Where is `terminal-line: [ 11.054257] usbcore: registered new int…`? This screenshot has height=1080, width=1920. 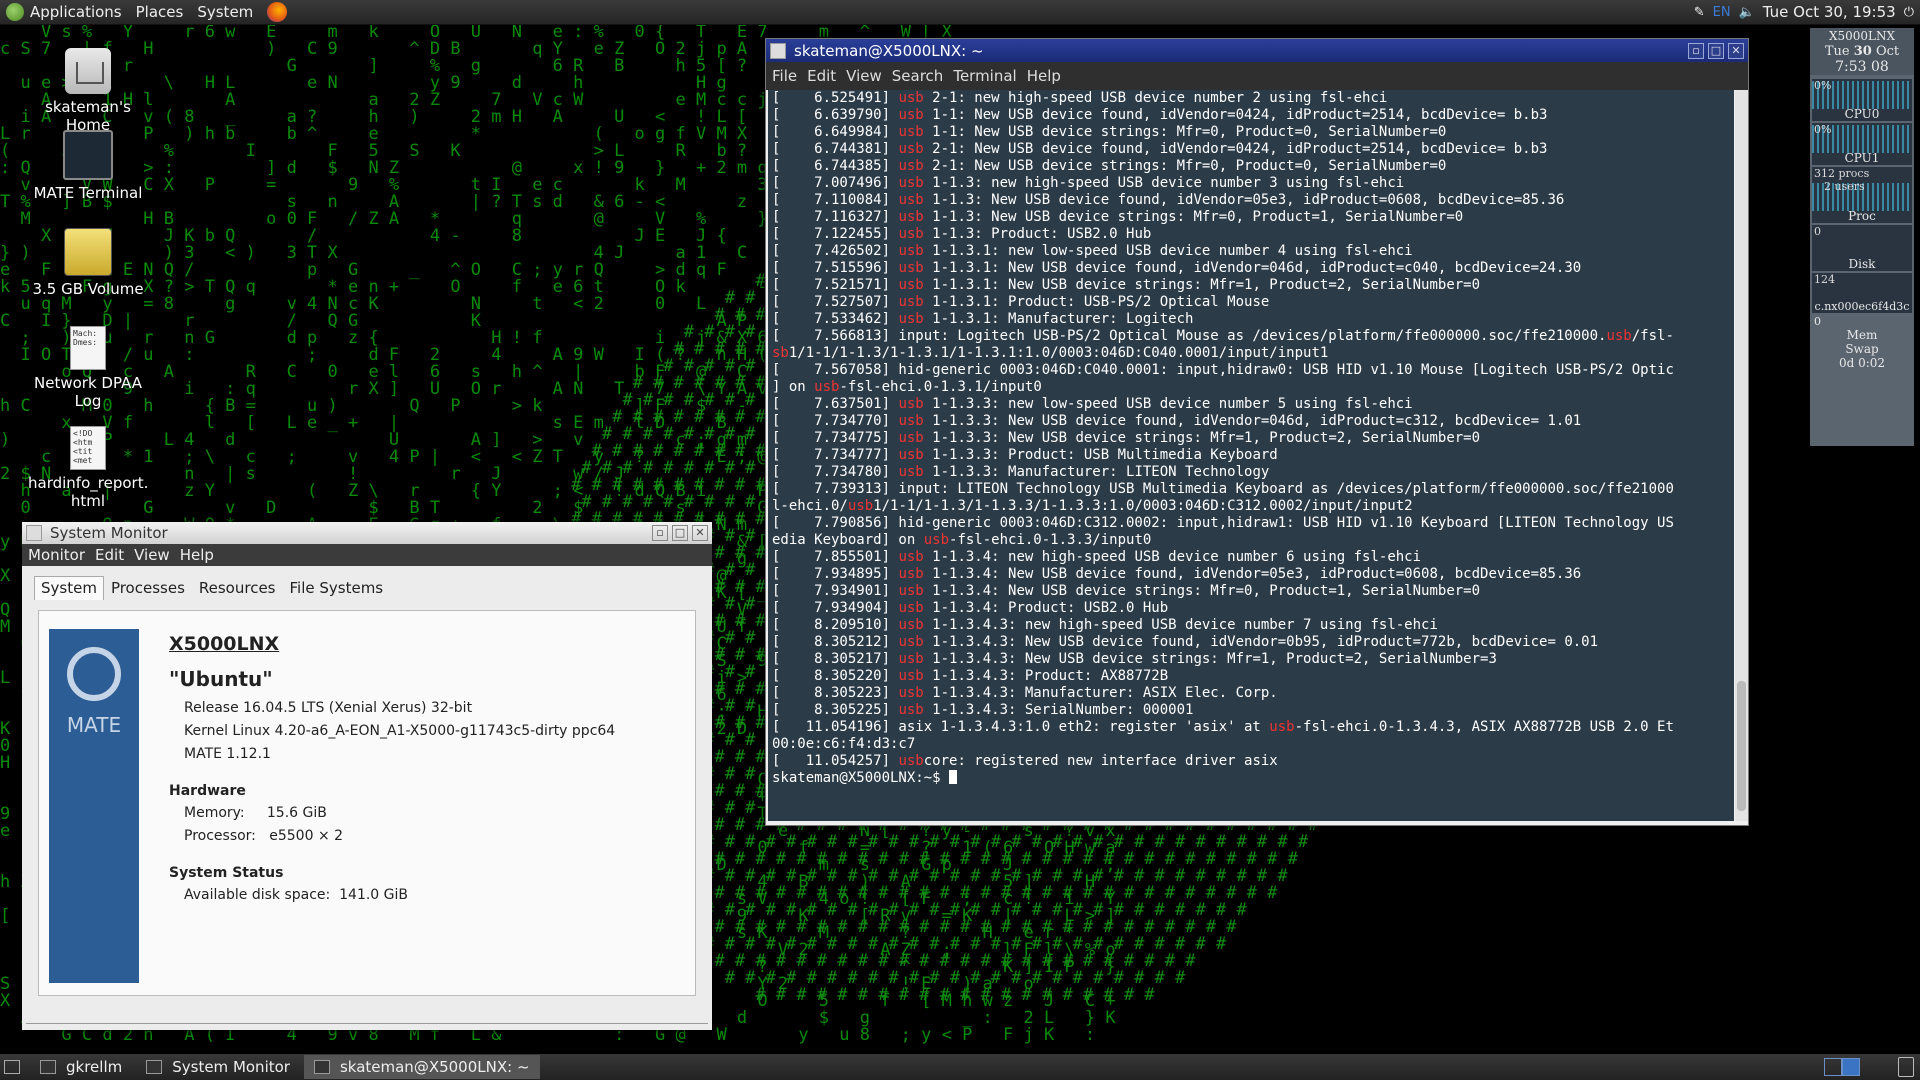
terminal-line: [ 11.054257] usbcore: registered new int… is located at coordinates (1025, 761).